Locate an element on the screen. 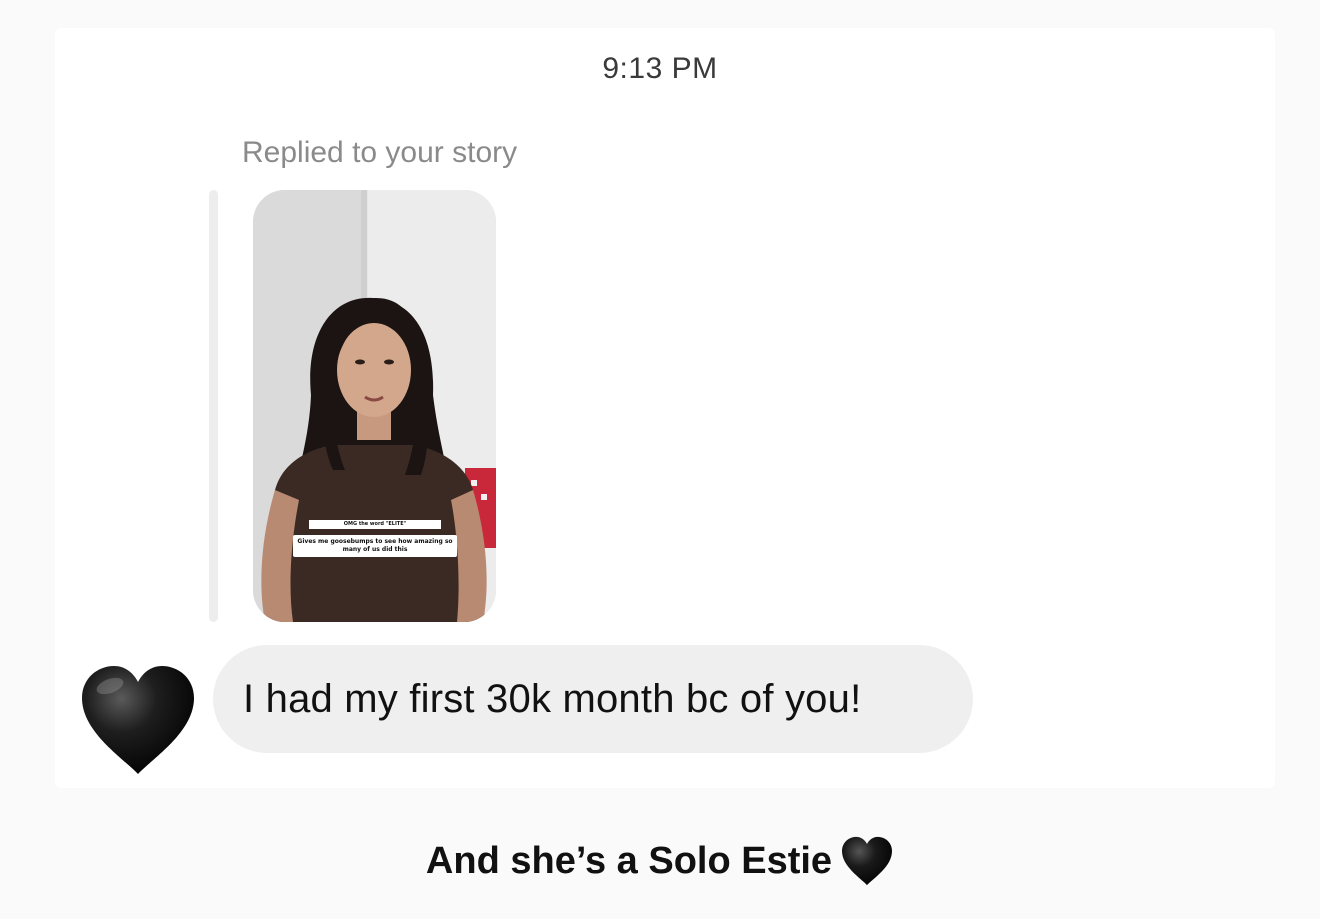 This screenshot has width=1320, height=919. story-top-caption: OMG the word "ELITE" is located at coordinates (375, 524).